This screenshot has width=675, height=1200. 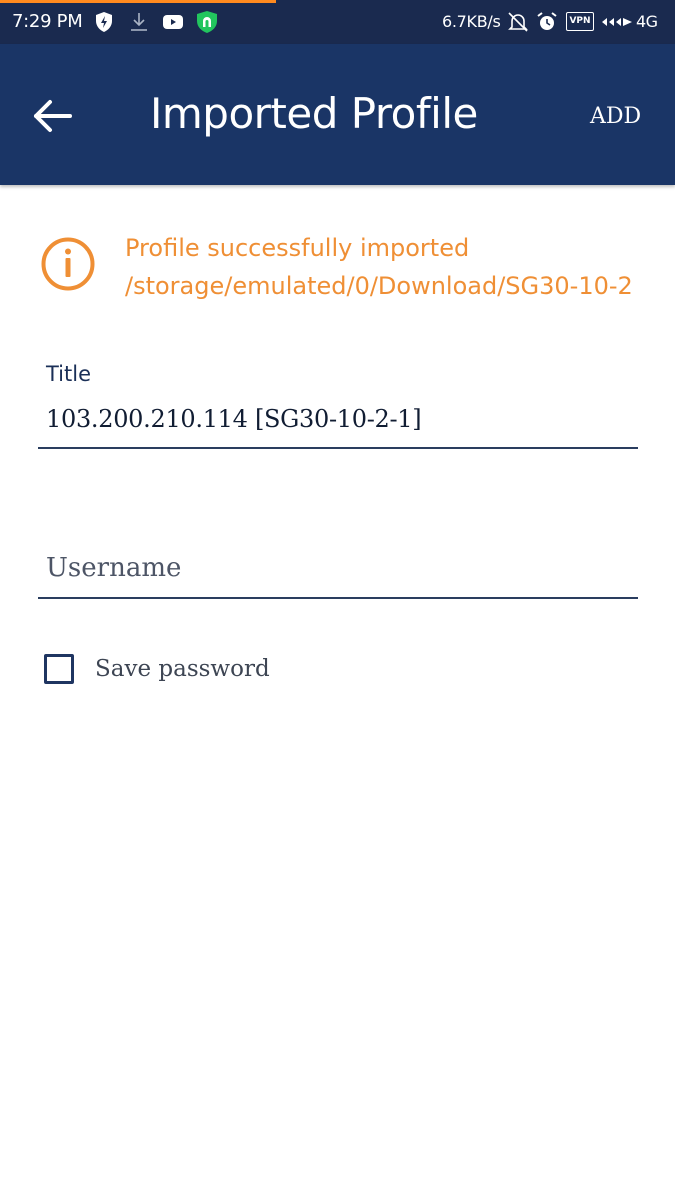 I want to click on network-speed: 6.7KB/s, so click(x=471, y=21).